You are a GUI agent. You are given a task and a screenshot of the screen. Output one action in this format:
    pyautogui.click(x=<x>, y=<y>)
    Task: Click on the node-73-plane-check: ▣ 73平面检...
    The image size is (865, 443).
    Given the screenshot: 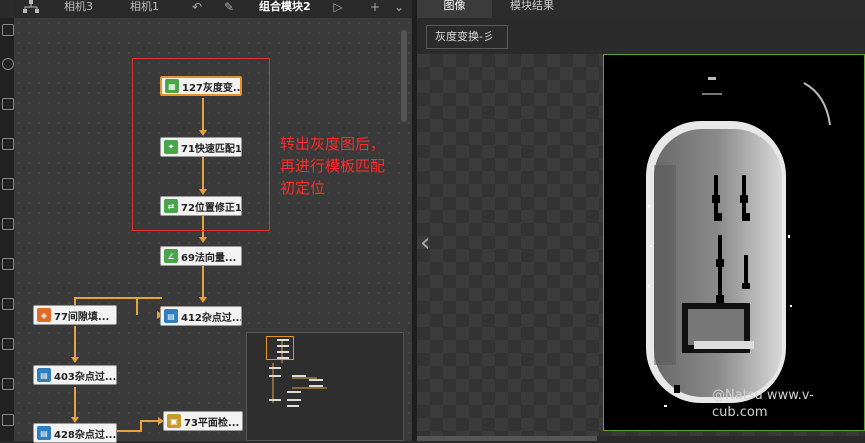 What is the action you would take?
    pyautogui.click(x=203, y=421)
    